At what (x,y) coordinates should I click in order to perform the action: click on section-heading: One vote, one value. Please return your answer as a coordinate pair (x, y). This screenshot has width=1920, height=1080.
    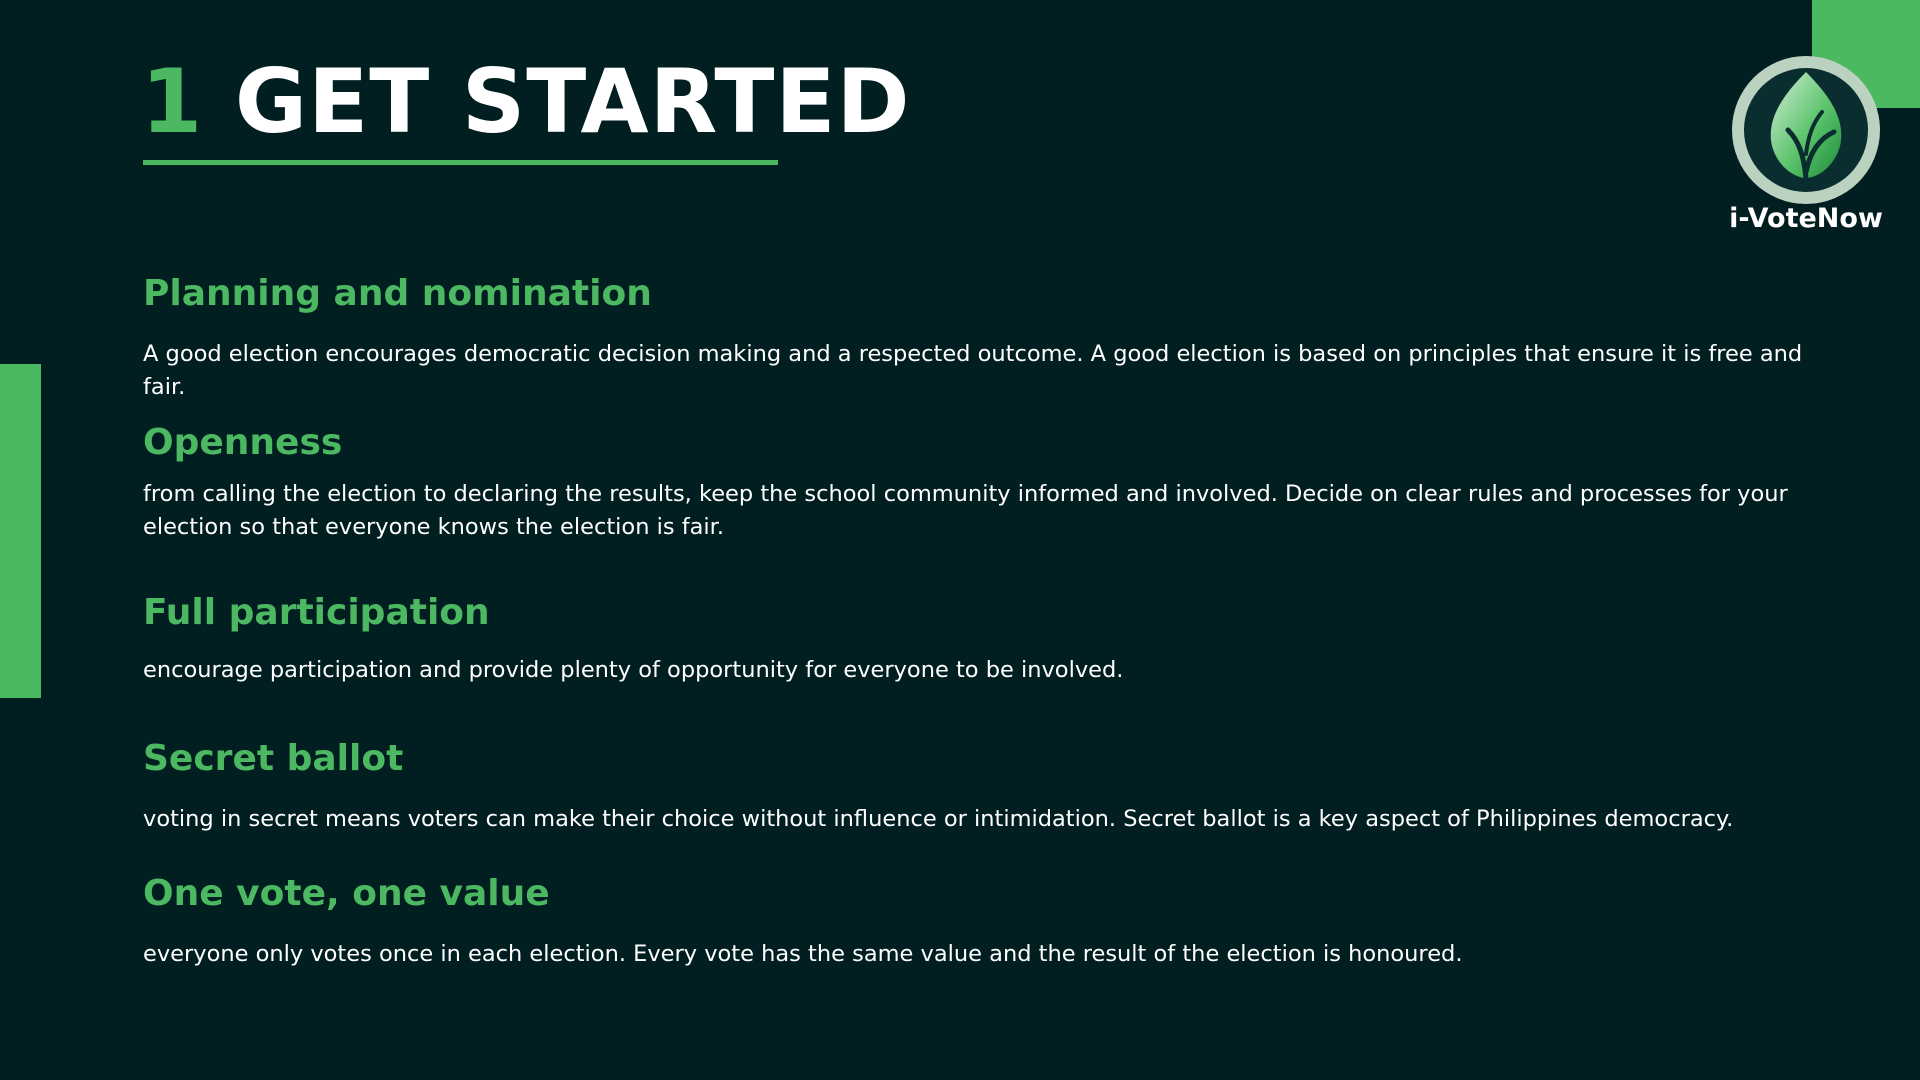
    Looking at the image, I should click on (346, 893).